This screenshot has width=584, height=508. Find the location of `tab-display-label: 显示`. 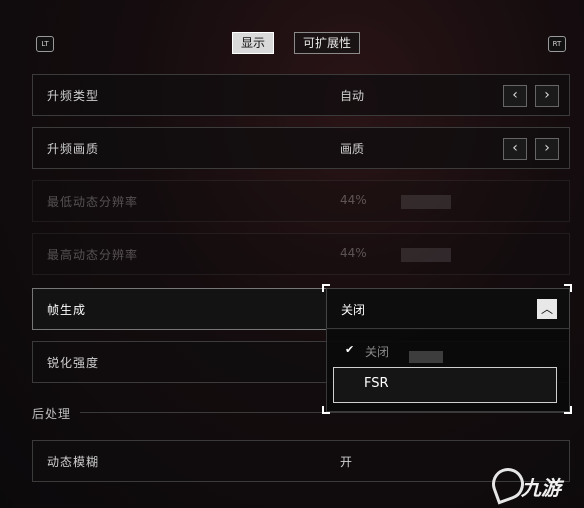

tab-display-label: 显示 is located at coordinates (253, 43).